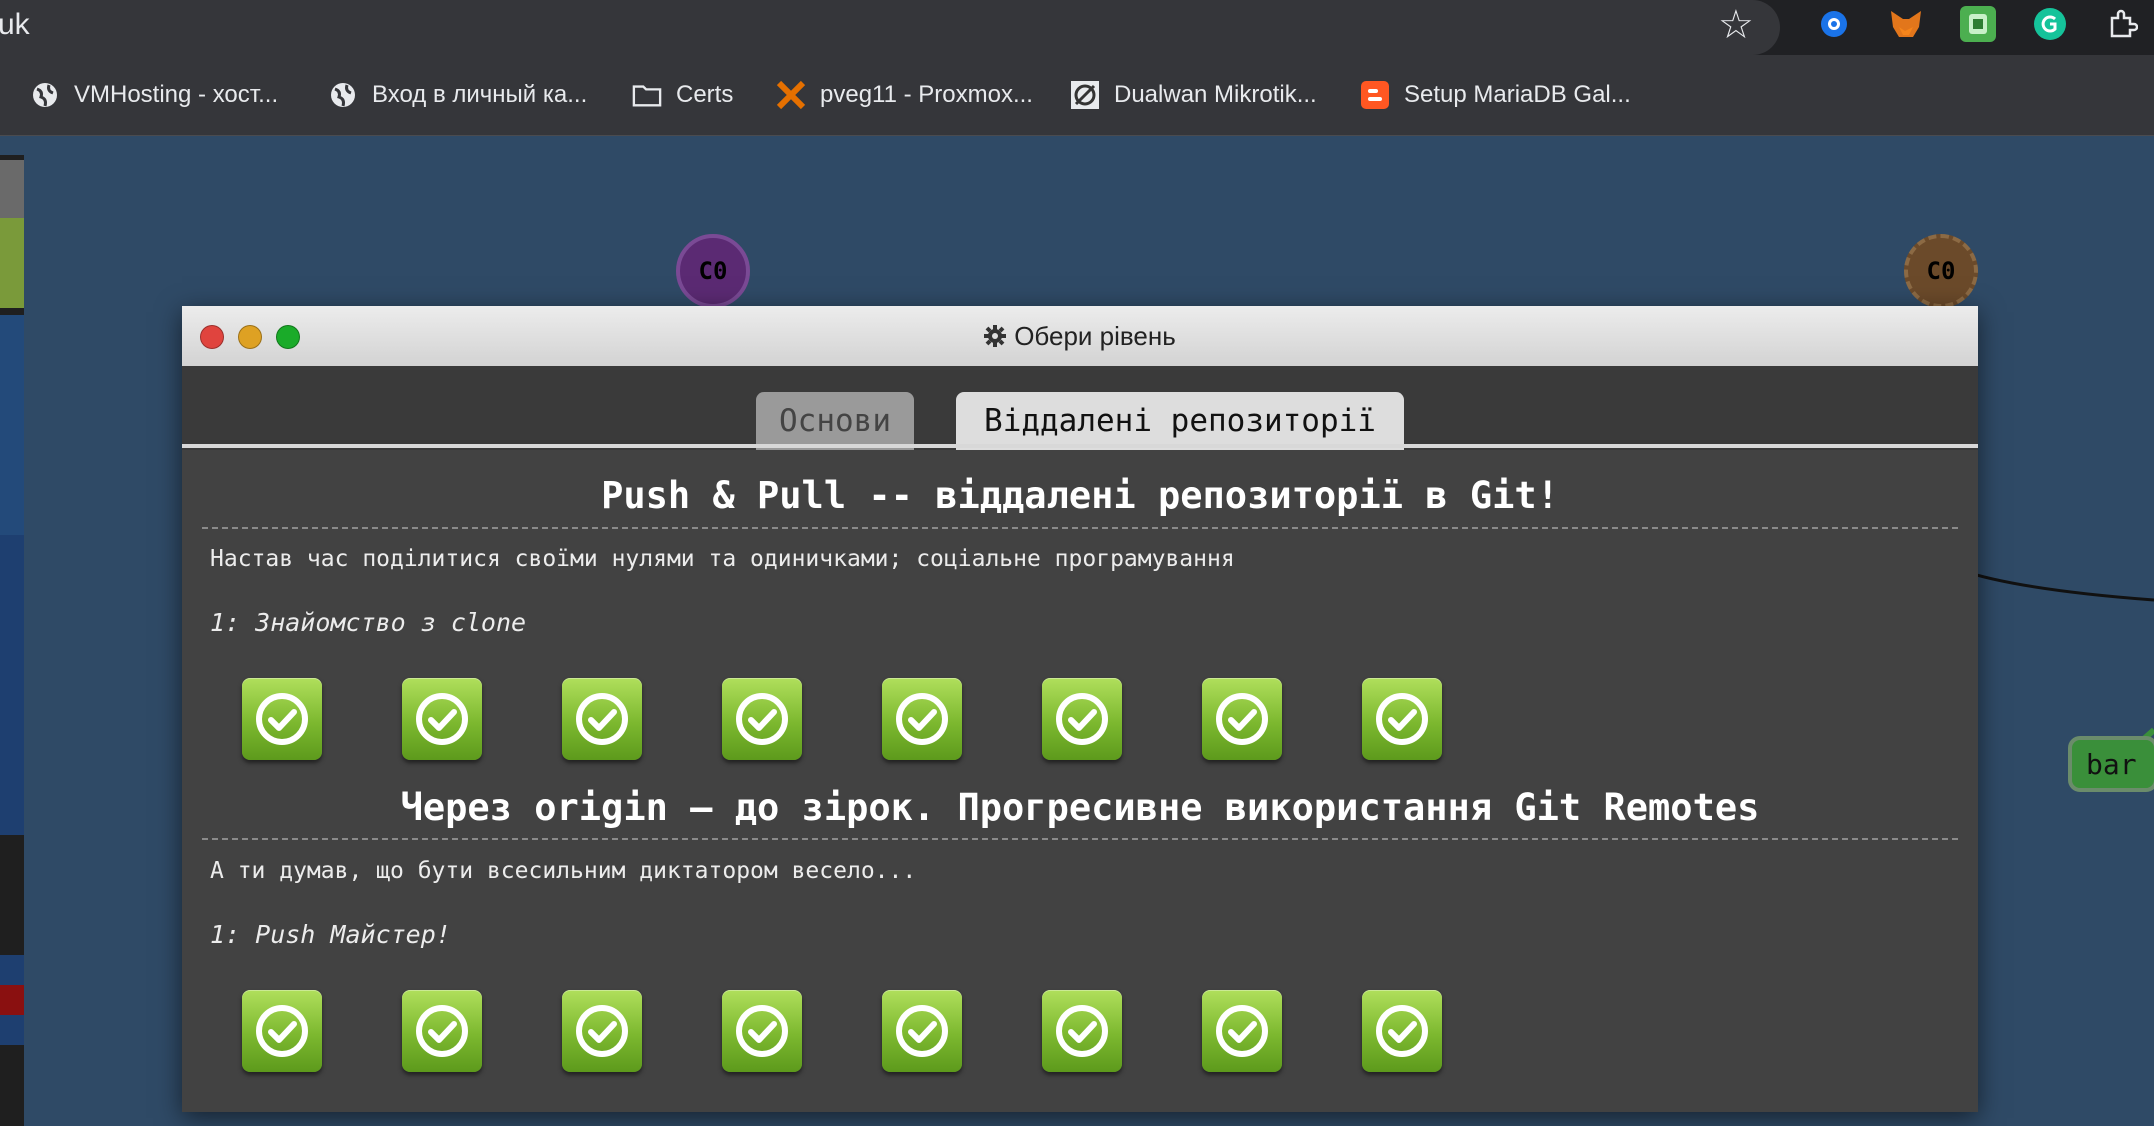  Describe the element at coordinates (995, 336) in the screenshot. I see `gear-icon` at that location.